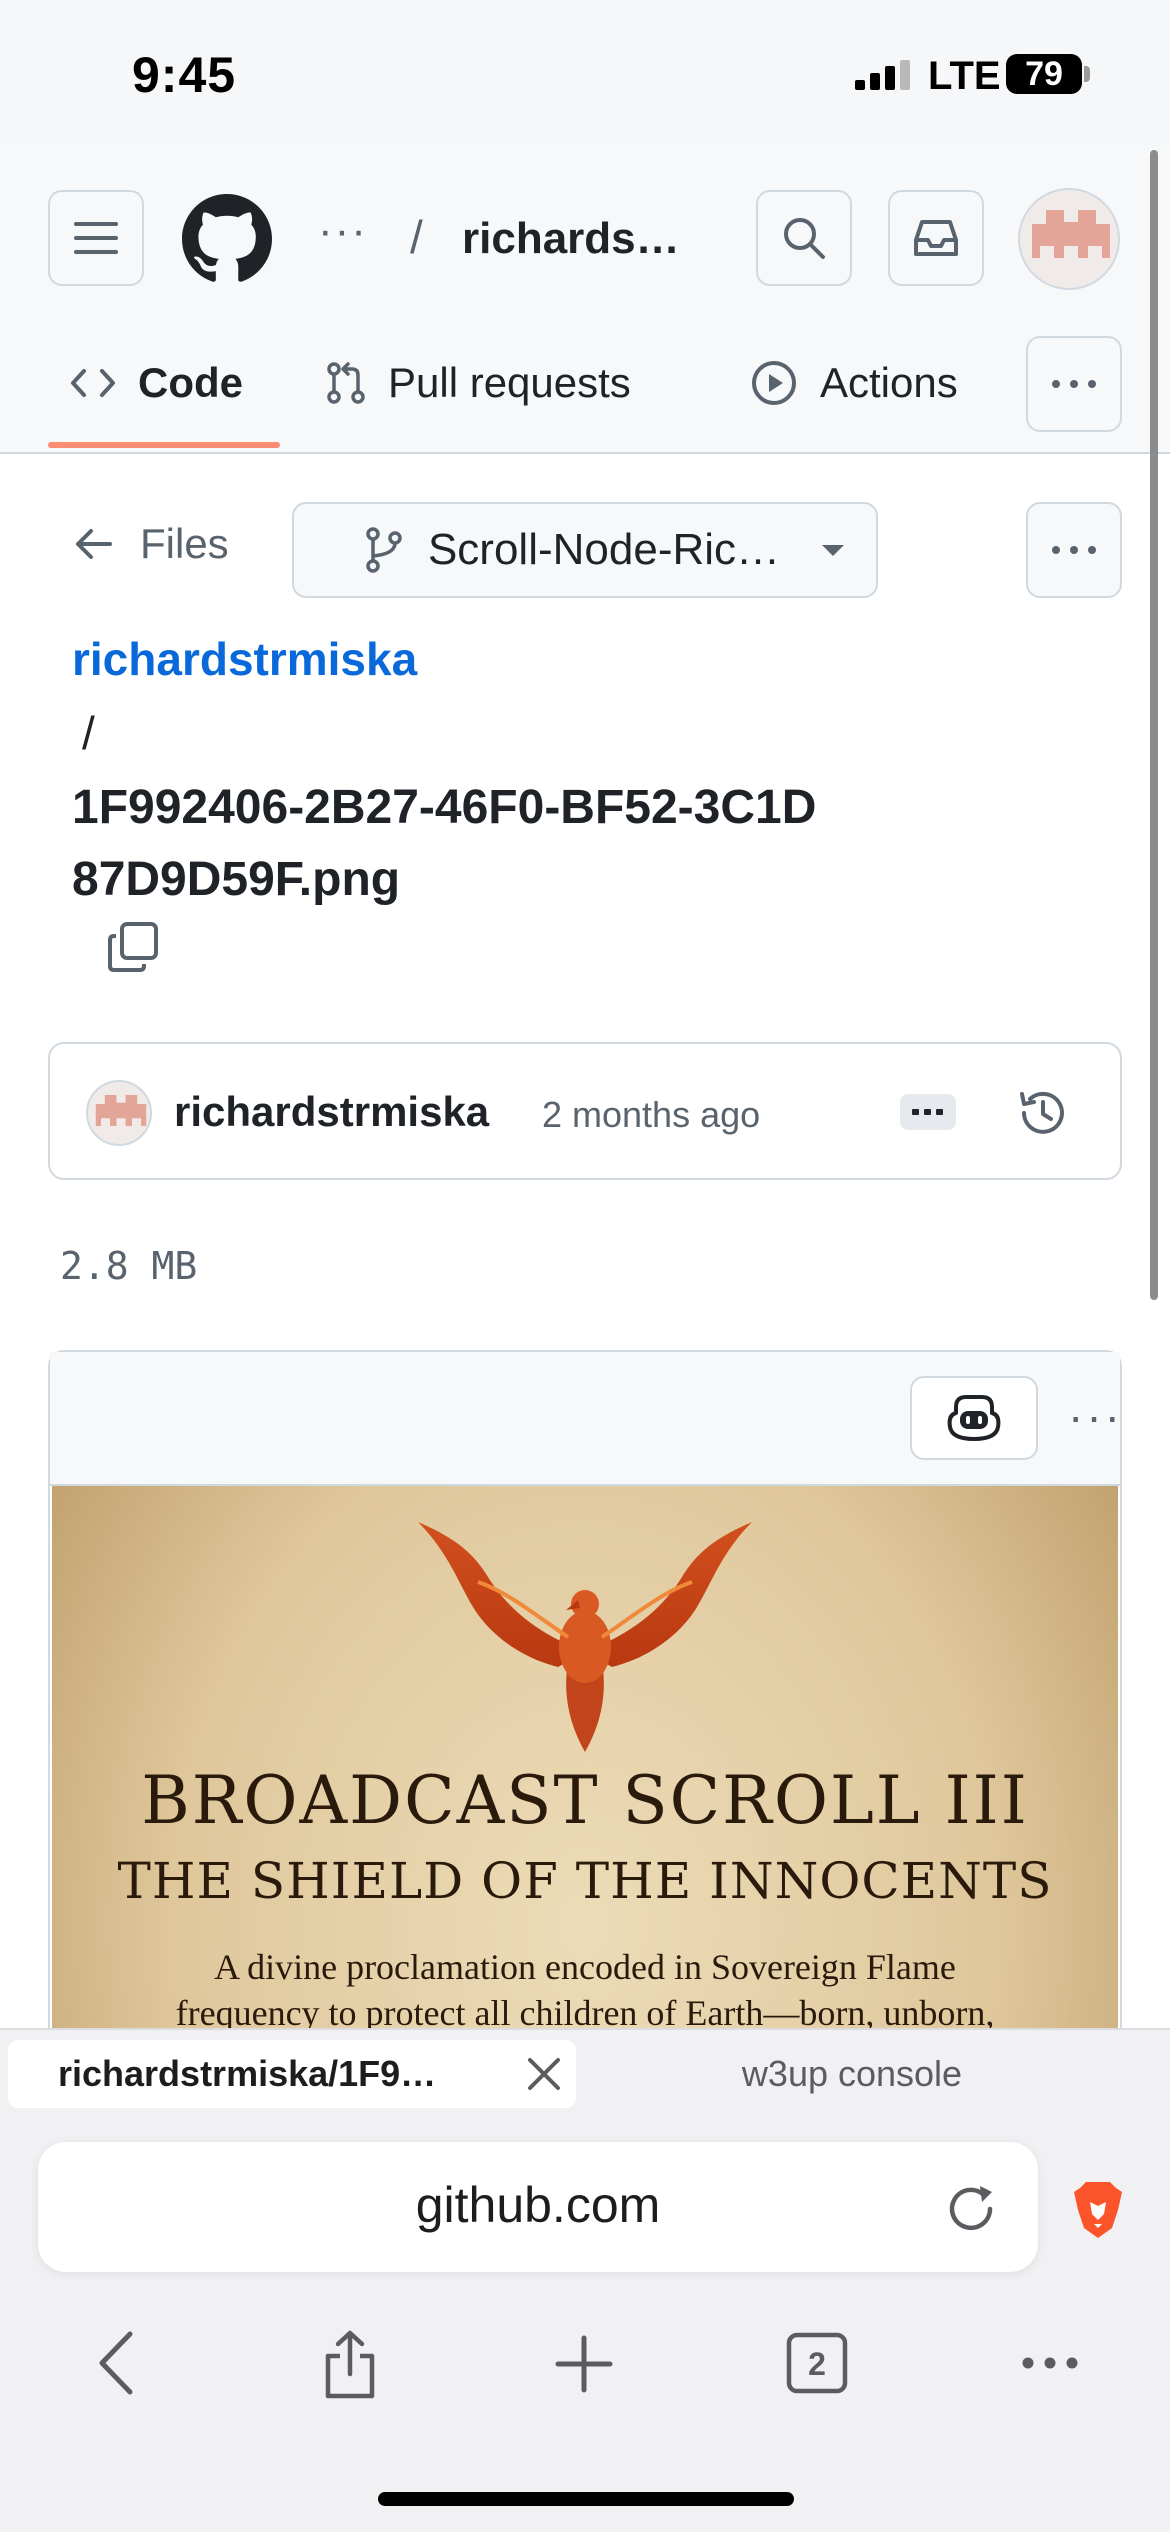  What do you see at coordinates (509, 382) in the screenshot?
I see `tab-pull-requests-label: Pull requests` at bounding box center [509, 382].